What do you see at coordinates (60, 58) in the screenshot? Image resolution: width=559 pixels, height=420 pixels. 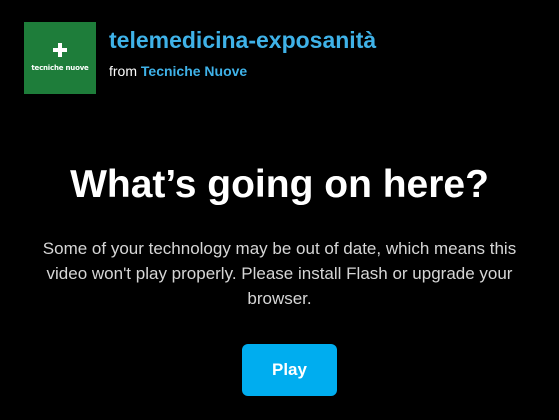 I see `owner-portrait: tecniche nuove` at bounding box center [60, 58].